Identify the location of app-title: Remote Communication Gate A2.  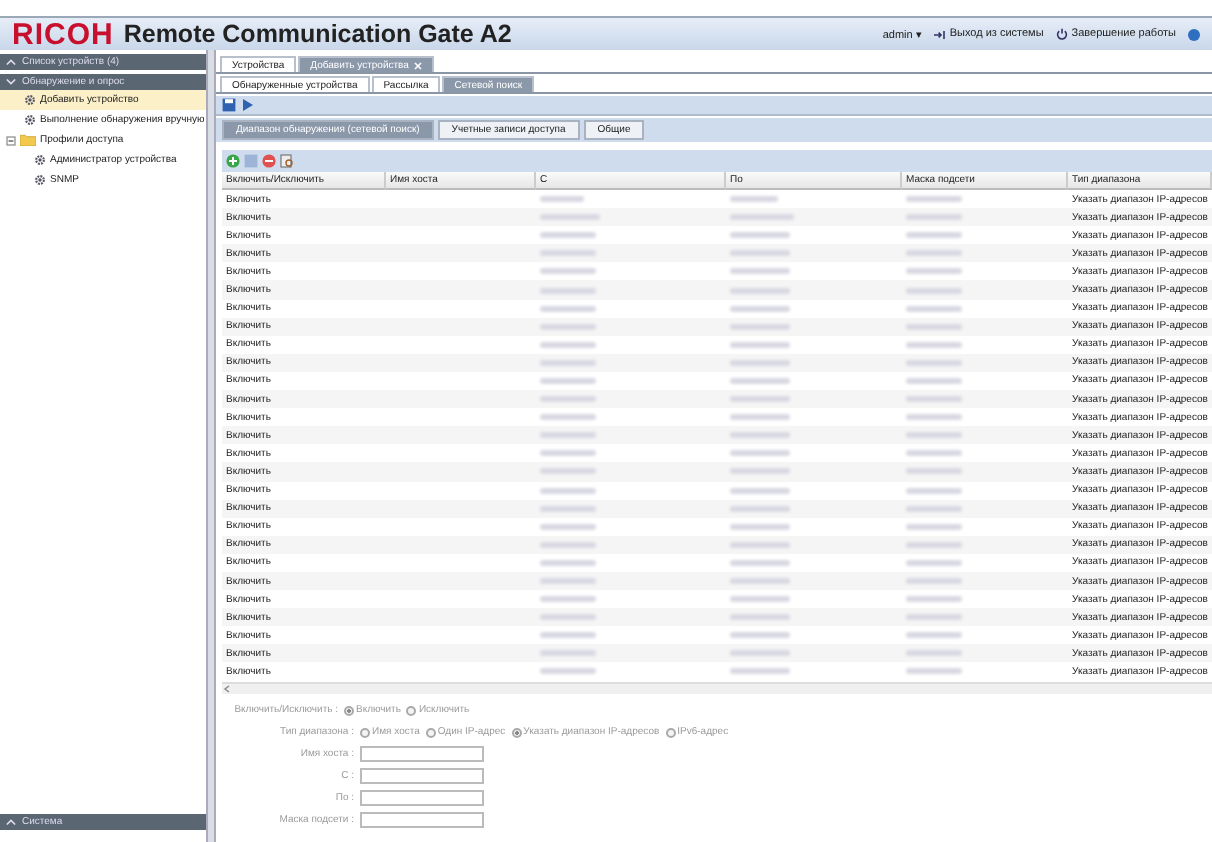
(317, 34).